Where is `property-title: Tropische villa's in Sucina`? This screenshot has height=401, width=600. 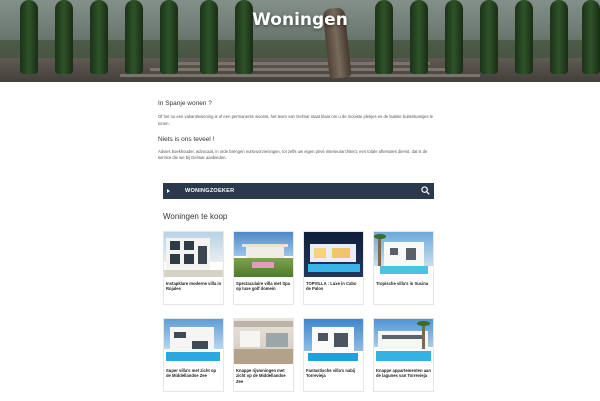 property-title: Tropische villa's in Sucina is located at coordinates (404, 283).